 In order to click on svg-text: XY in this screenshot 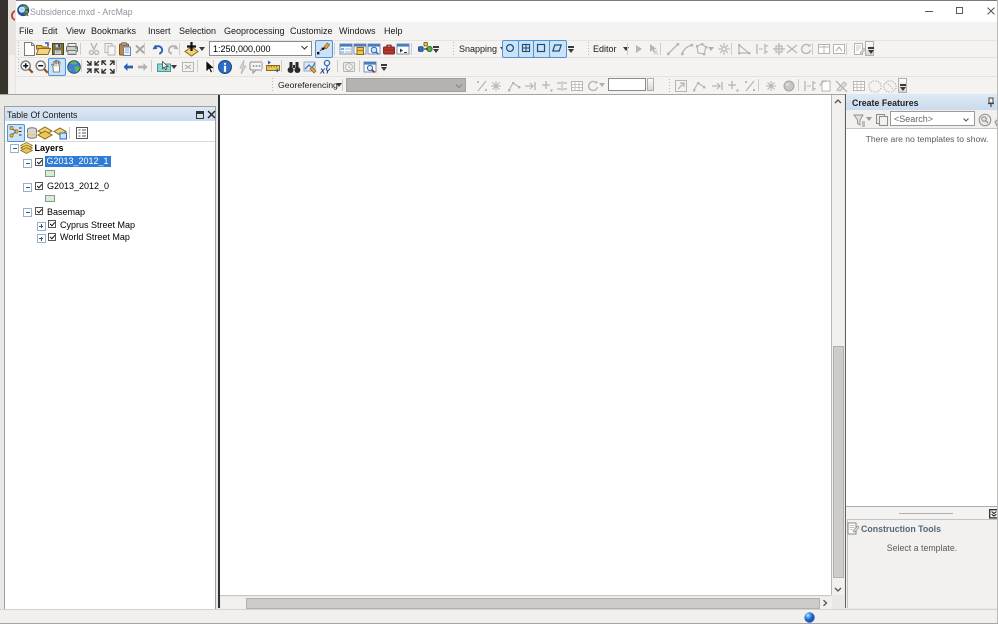, I will do `click(325, 70)`.